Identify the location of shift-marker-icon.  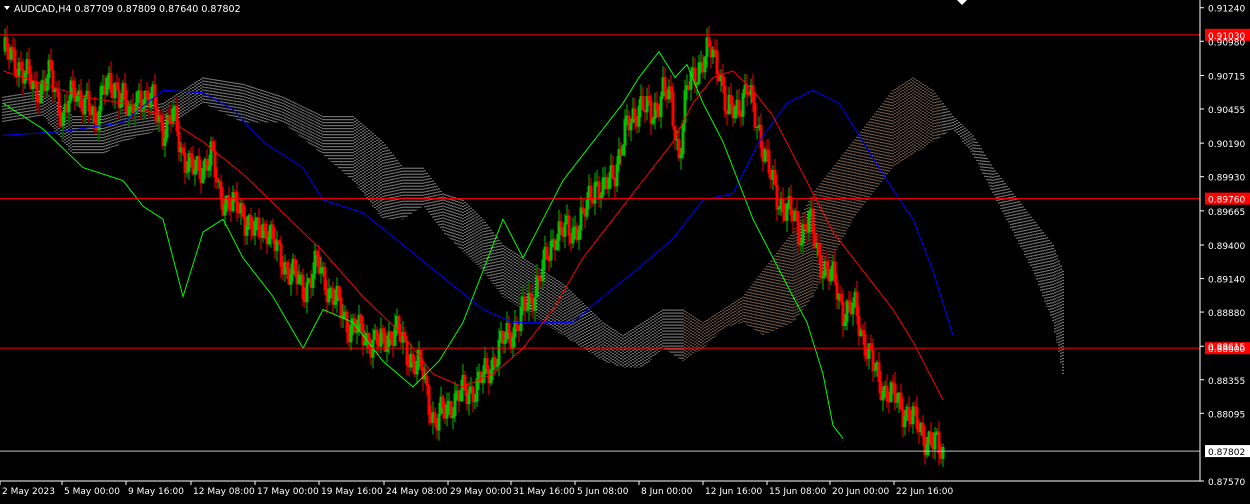
(962, 2).